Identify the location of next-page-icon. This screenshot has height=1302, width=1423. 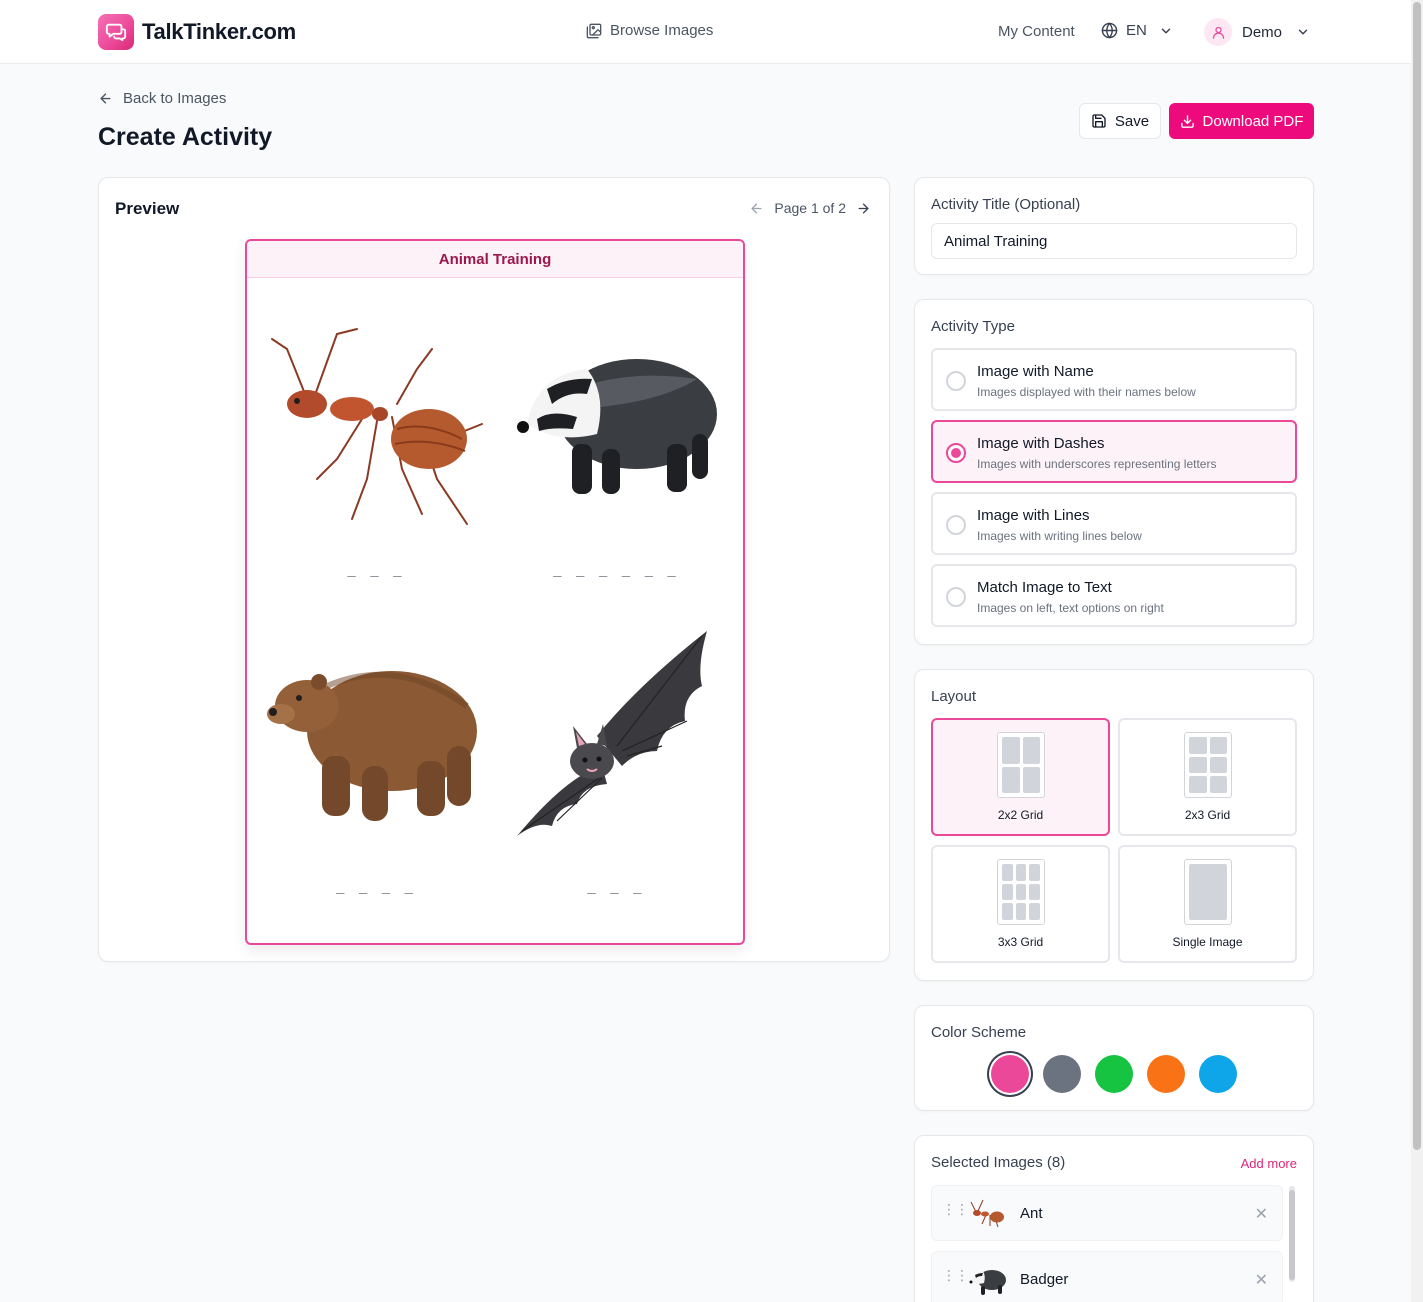
(863, 208).